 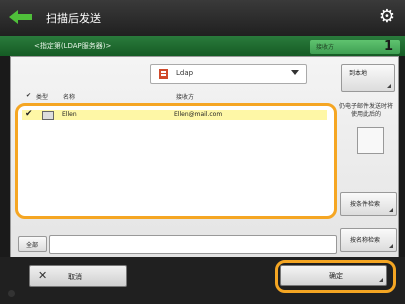 I want to click on checkmark-icon: ✔, so click(x=29, y=114).